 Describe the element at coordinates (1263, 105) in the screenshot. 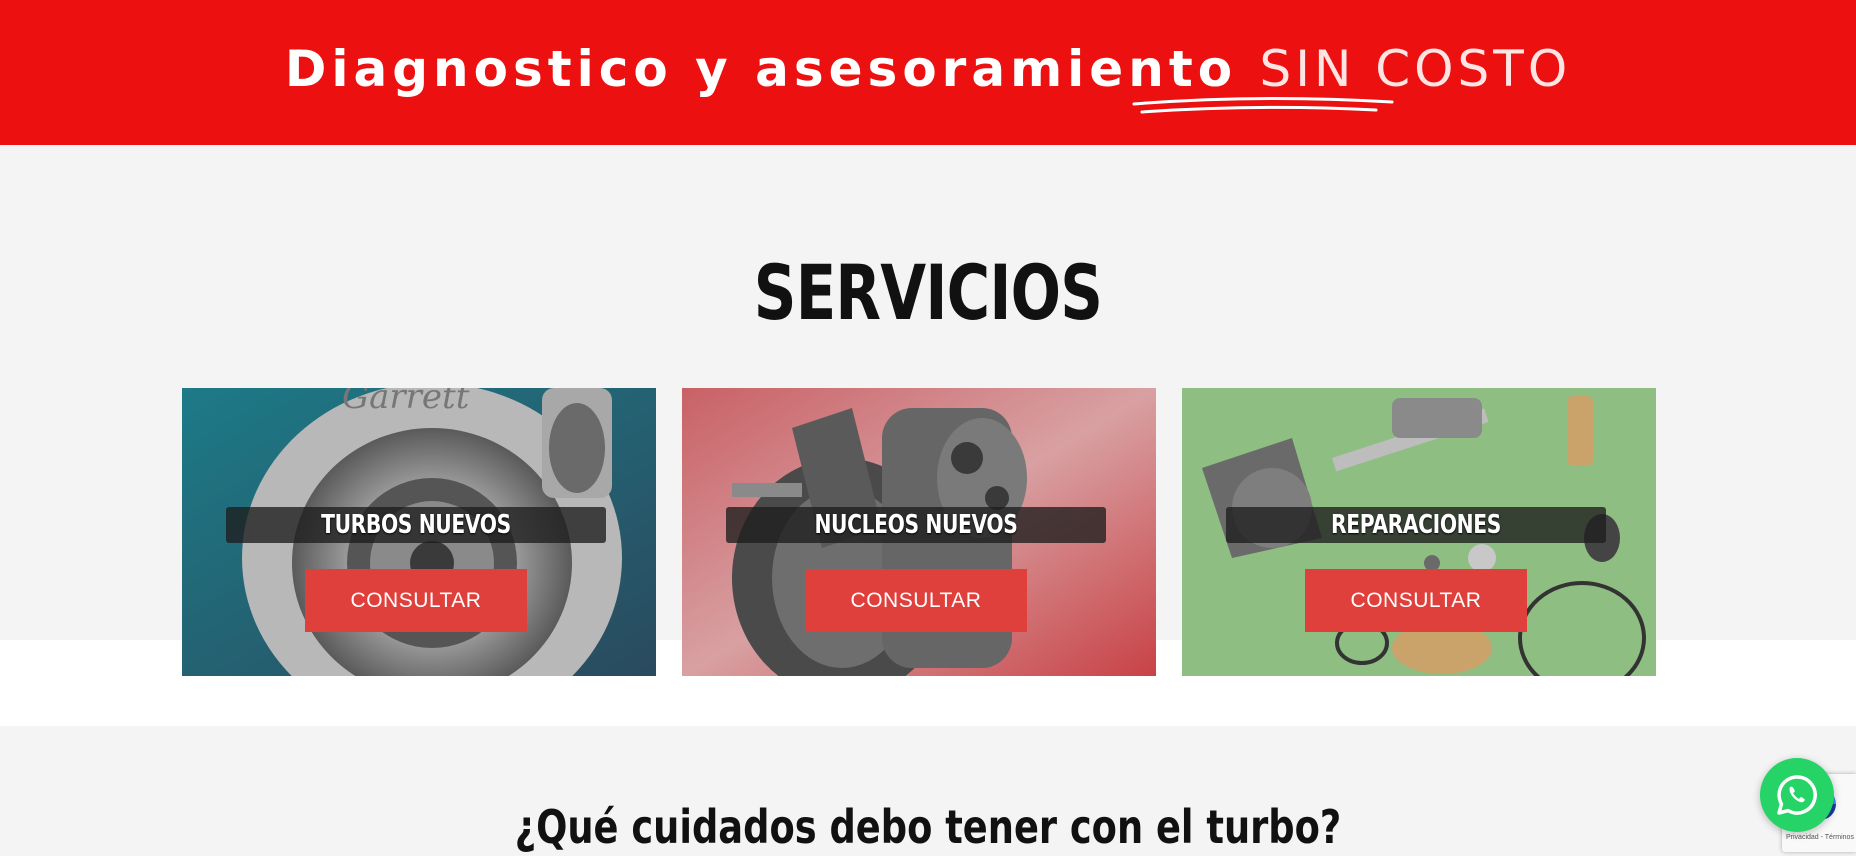

I see `highlight-underline-icon` at that location.